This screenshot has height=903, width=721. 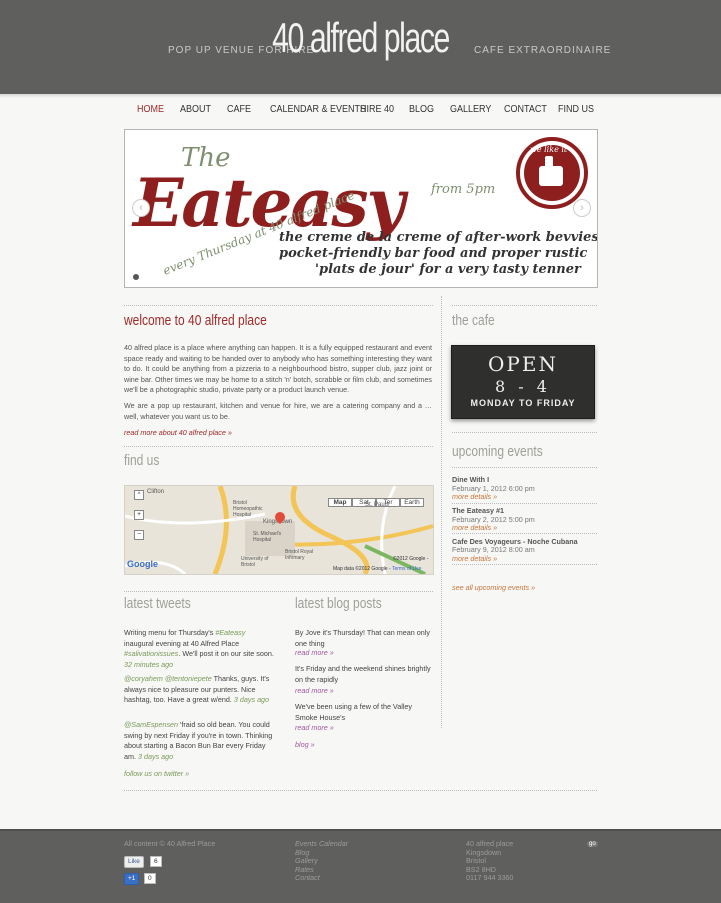 I want to click on see-all-events-link: see all upcoming events », so click(x=493, y=587).